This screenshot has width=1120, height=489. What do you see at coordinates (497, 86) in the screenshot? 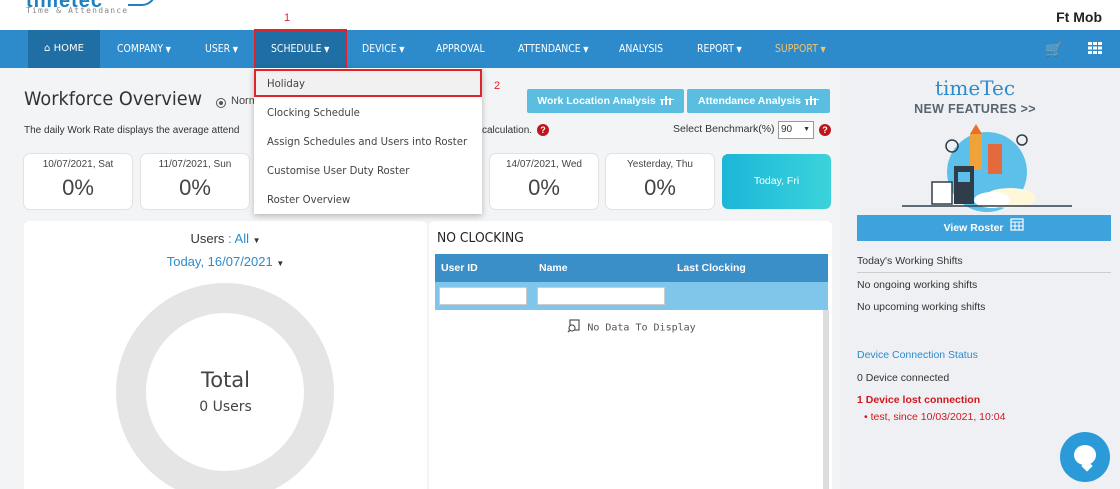
I see `annotation-step-2: 2` at bounding box center [497, 86].